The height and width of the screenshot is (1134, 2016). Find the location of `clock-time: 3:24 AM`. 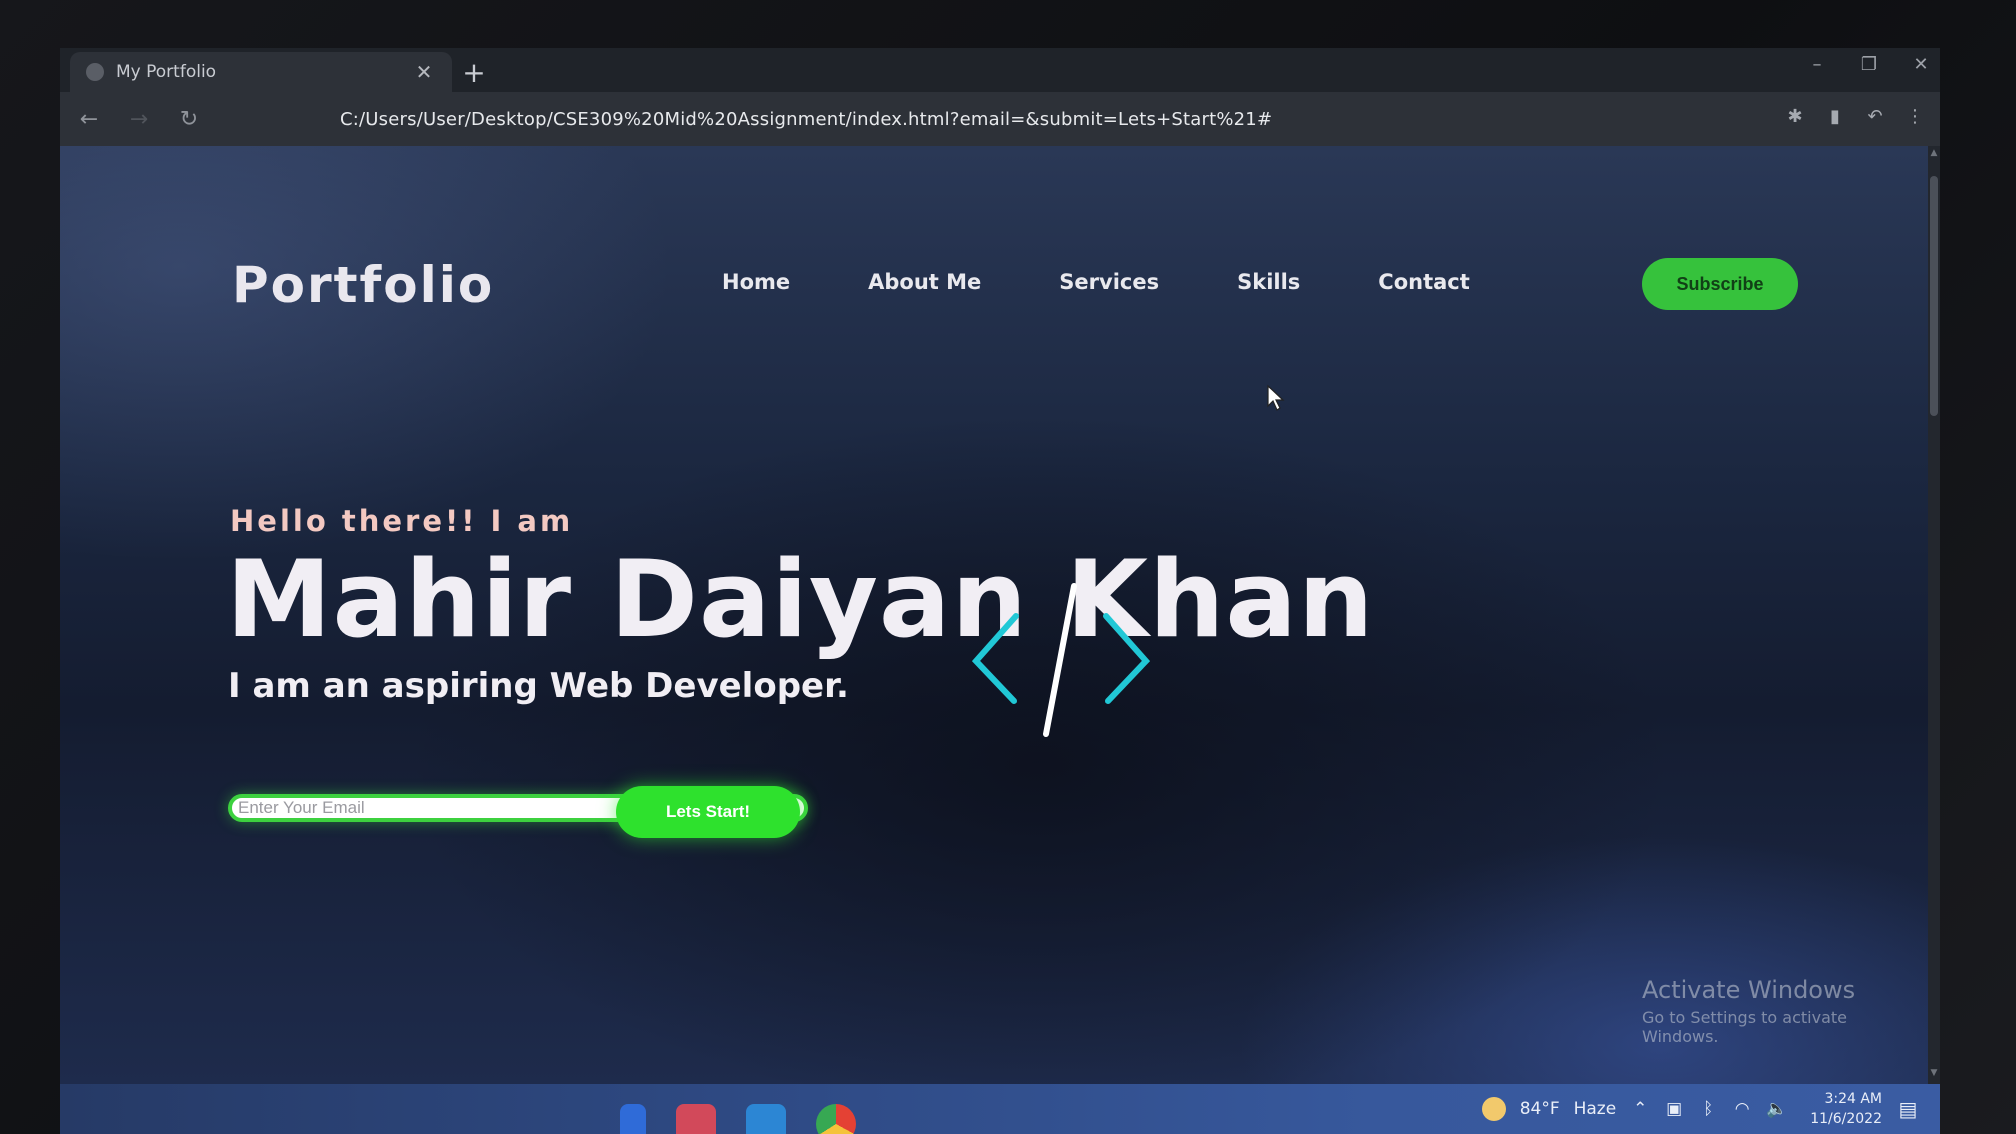

clock-time: 3:24 AM is located at coordinates (1853, 1099).